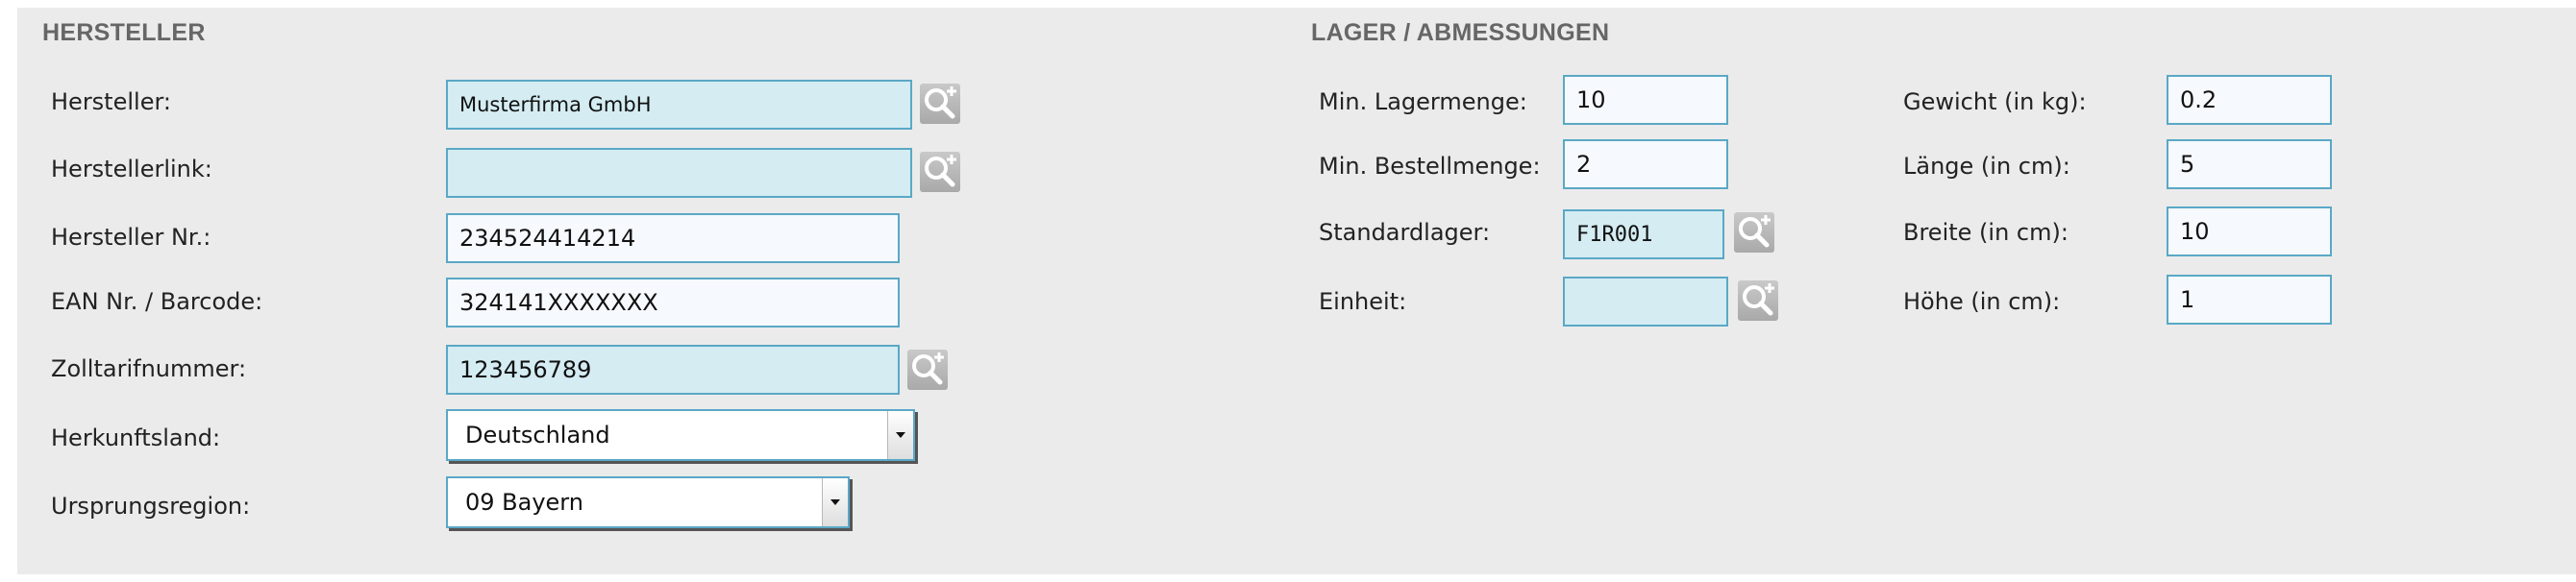 Image resolution: width=2576 pixels, height=582 pixels. Describe the element at coordinates (1461, 32) in the screenshot. I see `section-heading-lager-abmessungen: LAGER / ABMESSUNGEN` at that location.